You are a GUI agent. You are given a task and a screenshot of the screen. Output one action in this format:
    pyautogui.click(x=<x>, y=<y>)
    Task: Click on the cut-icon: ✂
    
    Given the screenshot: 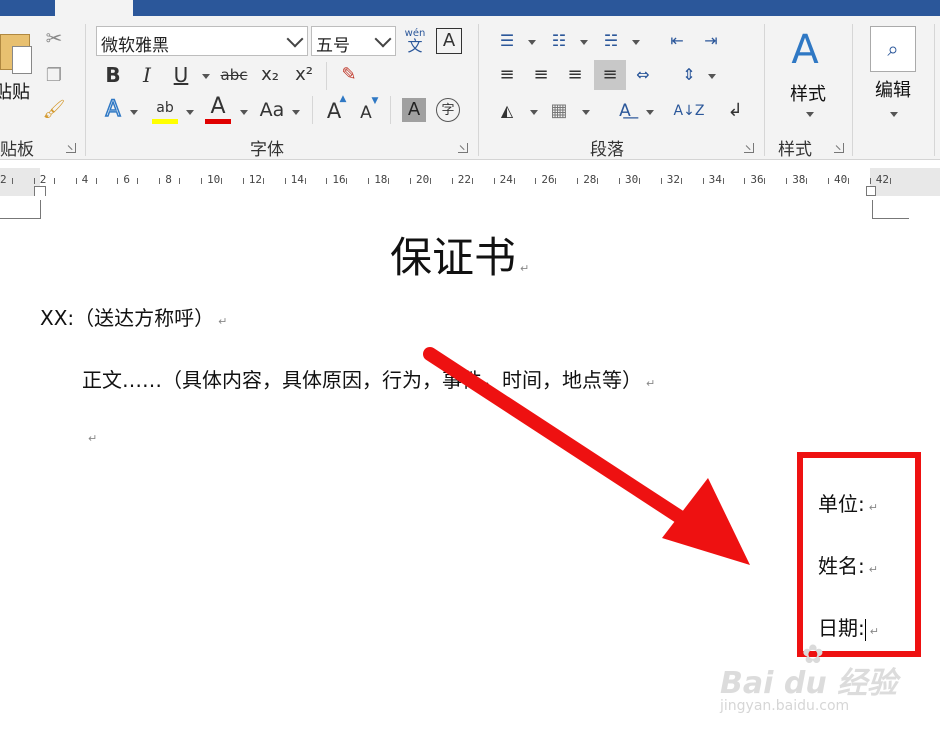 What is the action you would take?
    pyautogui.click(x=54, y=38)
    